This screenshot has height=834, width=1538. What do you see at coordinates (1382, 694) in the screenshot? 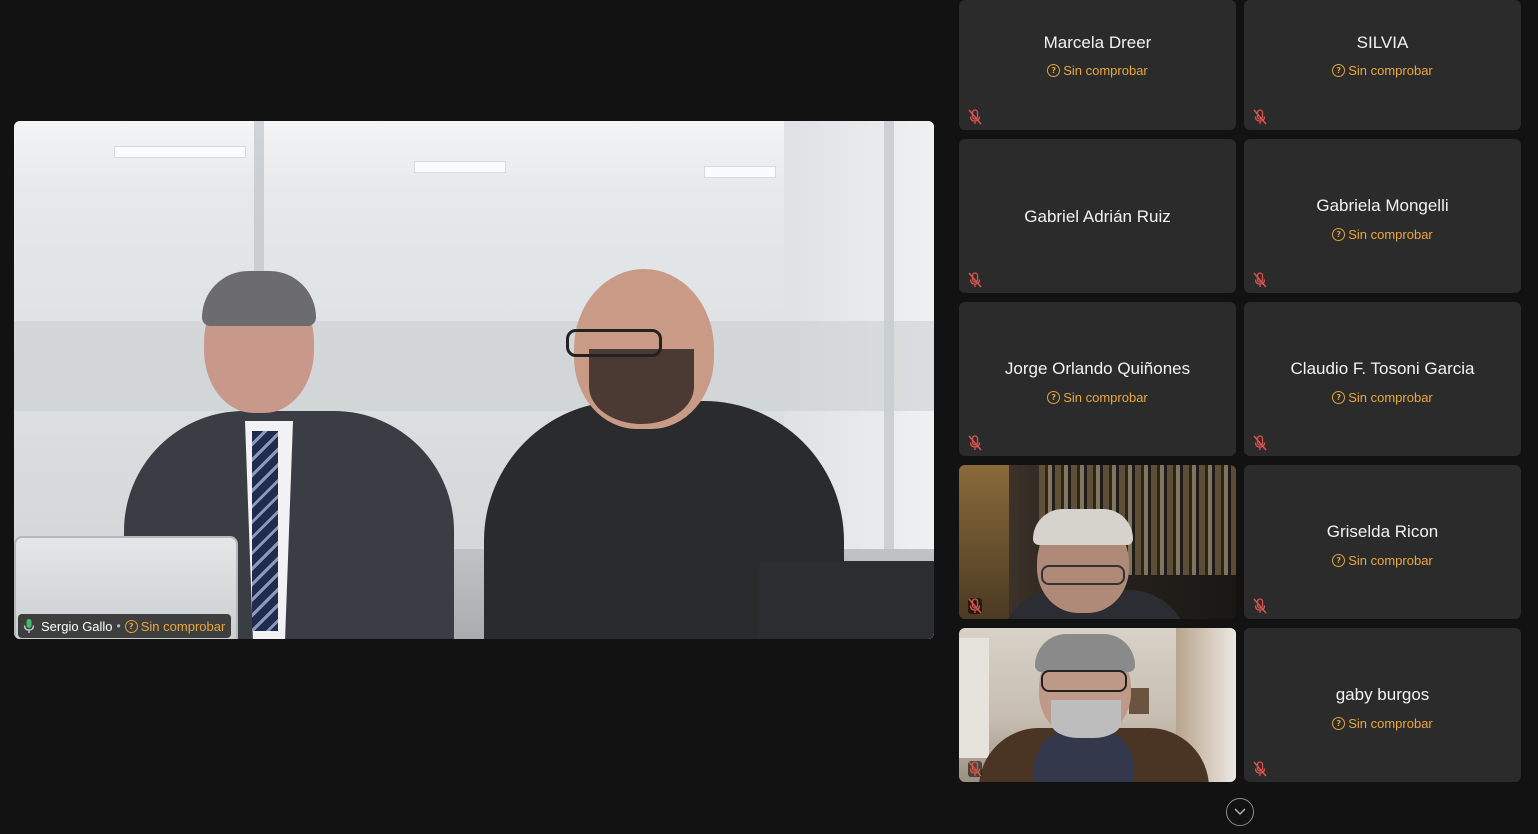
I see `participant-name: gaby burgos` at bounding box center [1382, 694].